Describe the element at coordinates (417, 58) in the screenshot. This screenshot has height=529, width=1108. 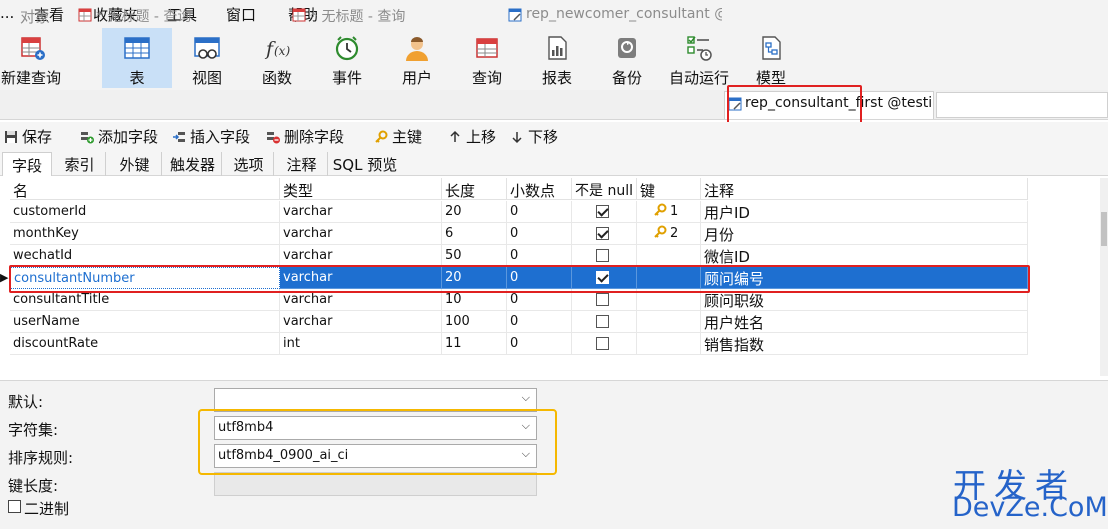
I see `user-button: 用户` at that location.